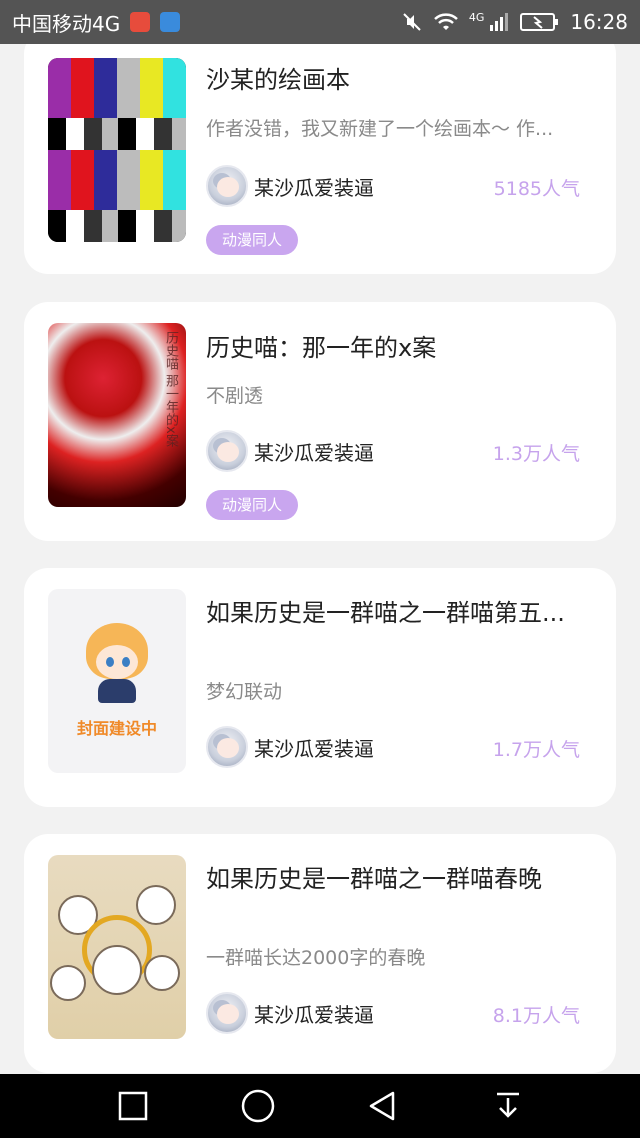  Describe the element at coordinates (536, 189) in the screenshot. I see `popularity-count: 5185人气` at that location.